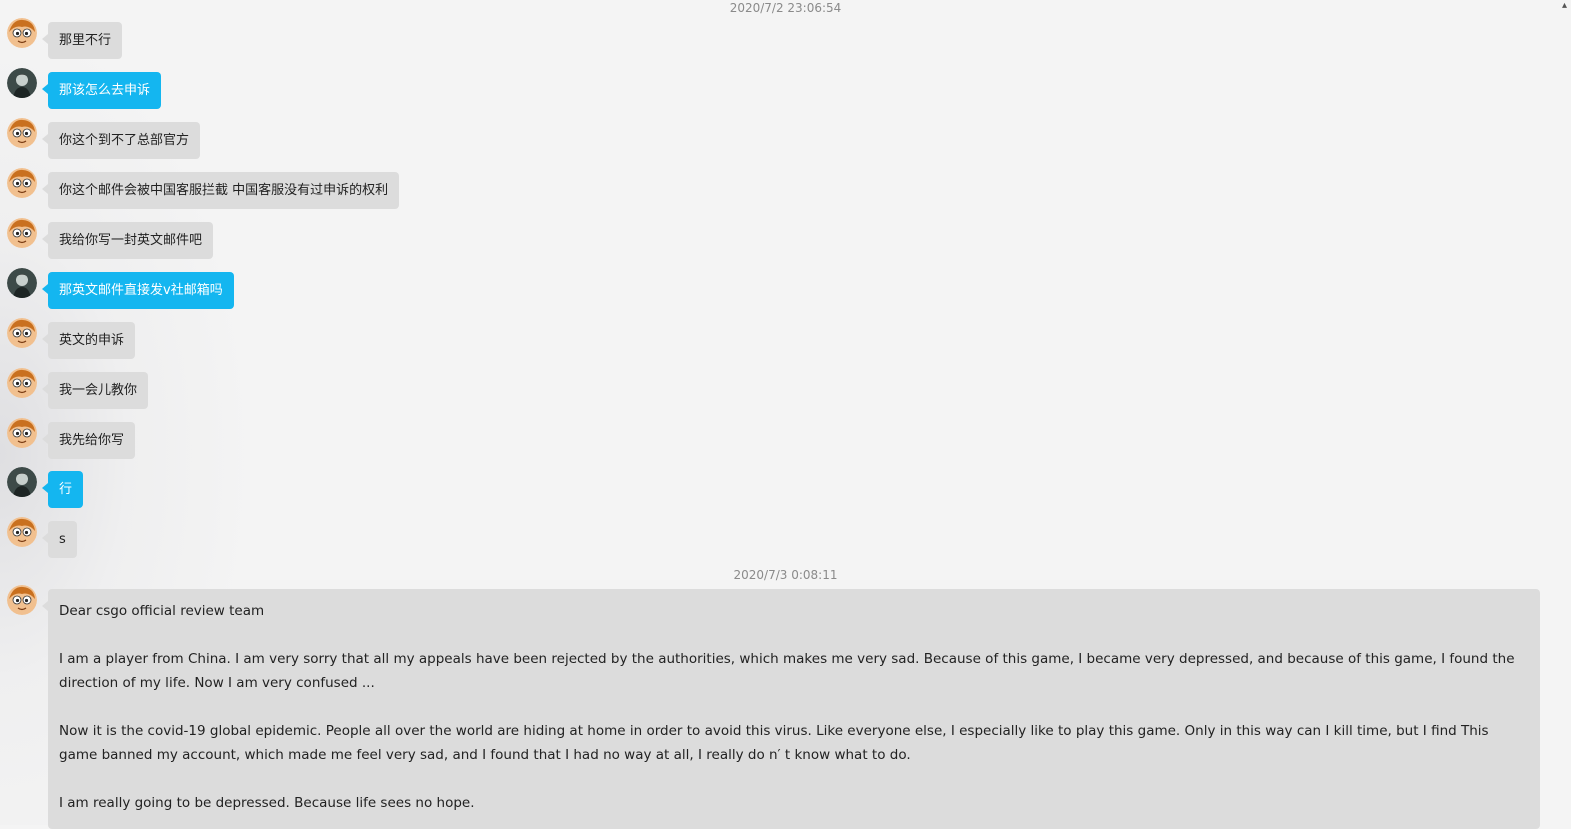 This screenshot has height=829, width=1571. I want to click on message-bubble: 行, so click(62, 489).